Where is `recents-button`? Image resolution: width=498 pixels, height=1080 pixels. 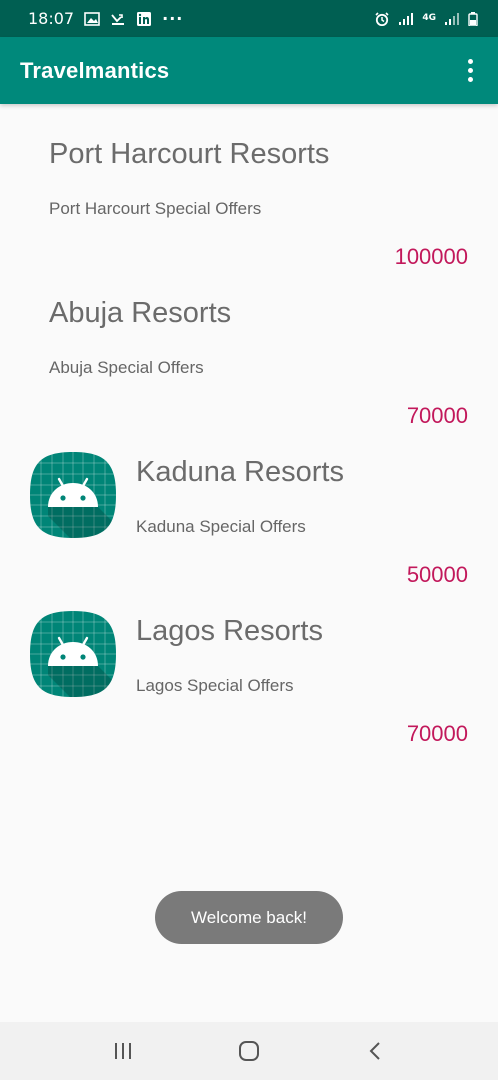
recents-button is located at coordinates (123, 1051).